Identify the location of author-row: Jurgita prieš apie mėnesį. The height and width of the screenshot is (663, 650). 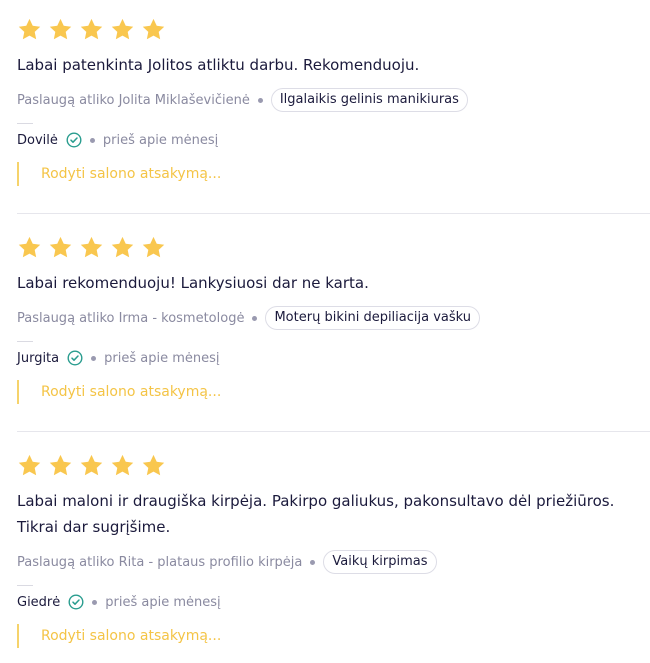
(333, 358).